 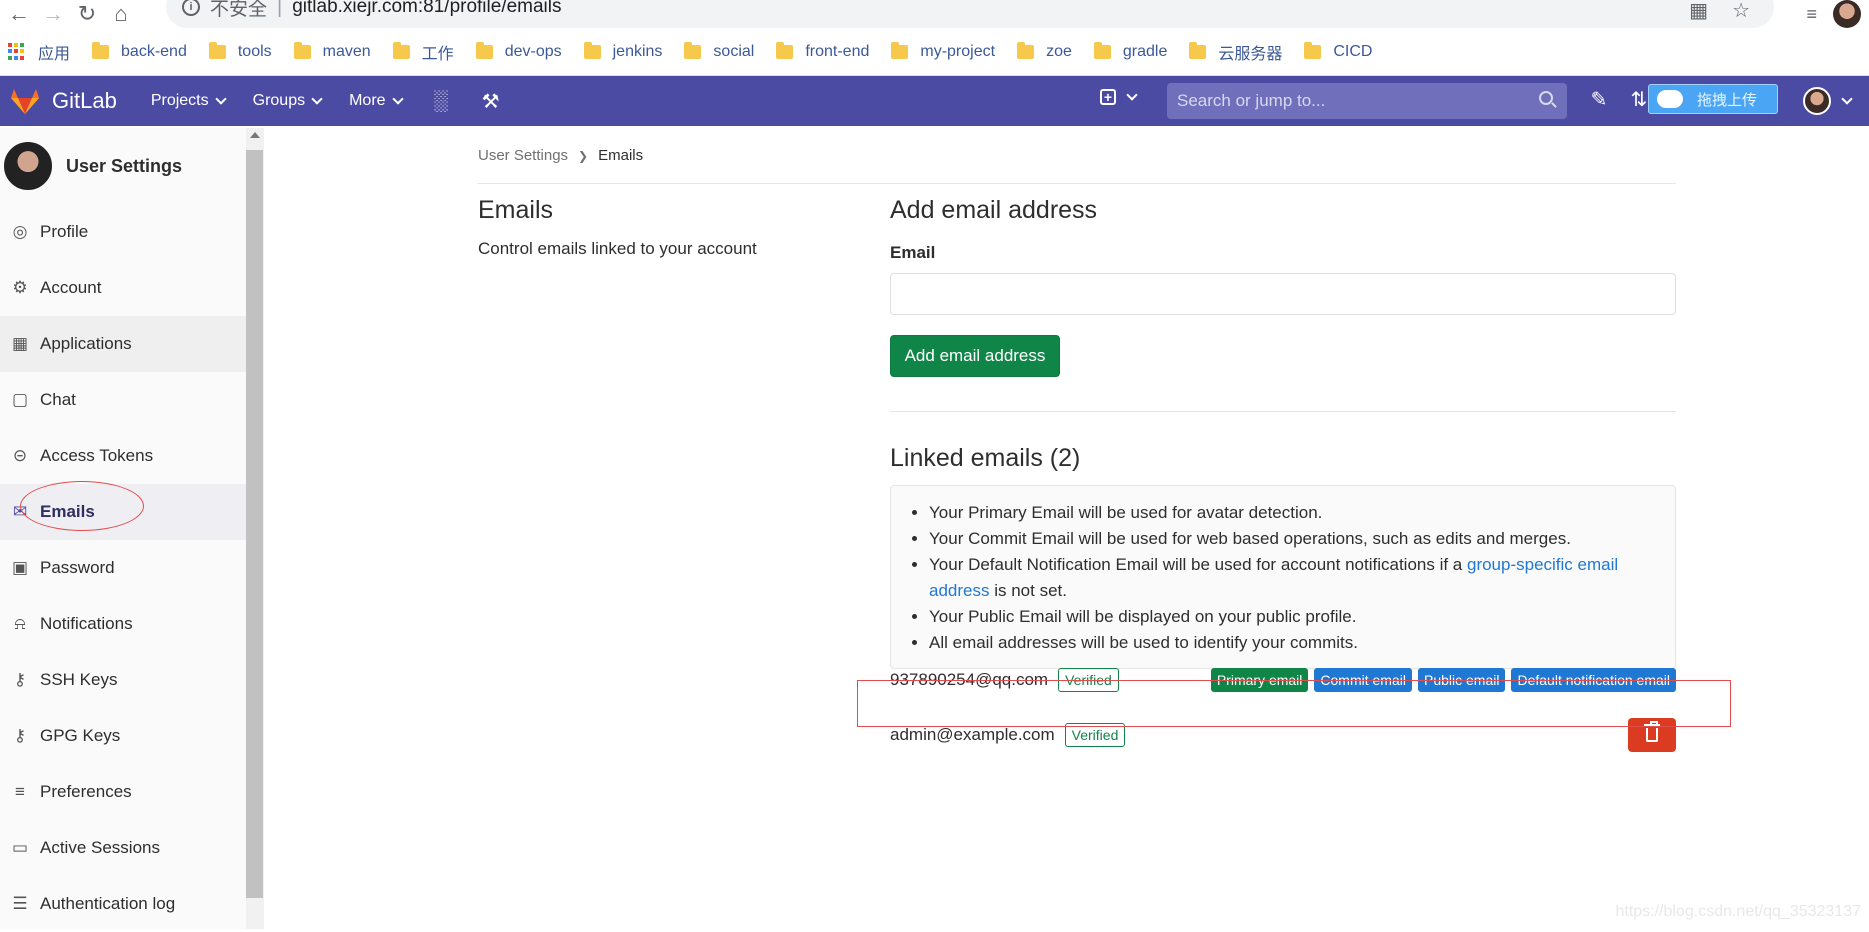 I want to click on sidebar-header: User Settings, so click(x=123, y=166).